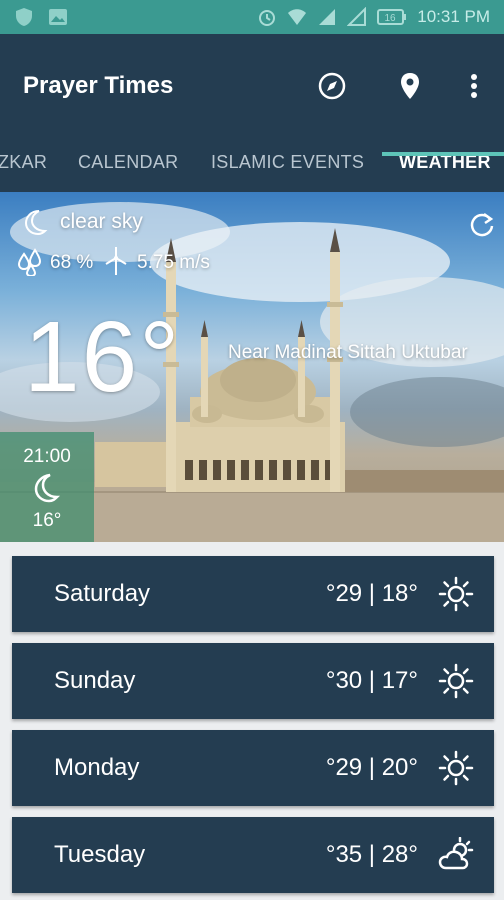 This screenshot has height=900, width=504. What do you see at coordinates (128, 165) in the screenshot?
I see `tab-calendar: CALENDAR` at bounding box center [128, 165].